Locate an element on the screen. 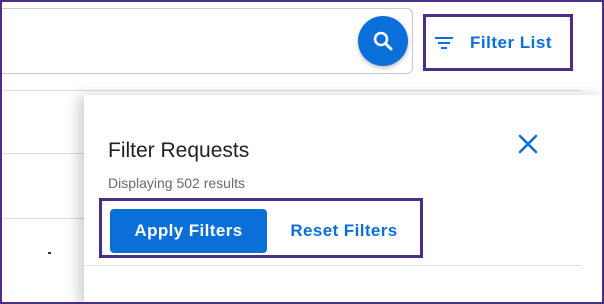 The width and height of the screenshot is (604, 304). search-icon is located at coordinates (383, 41).